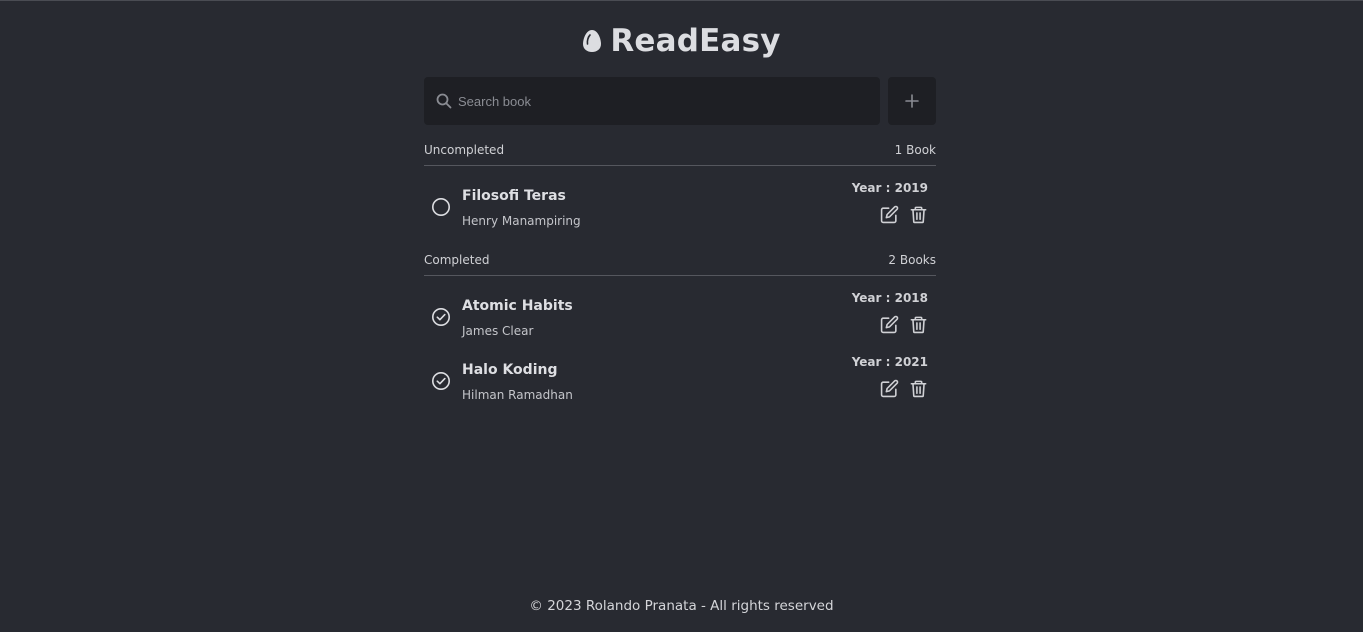 The image size is (1363, 632). I want to click on book-info: Halo Koding Hilman Ramadhan, so click(657, 381).